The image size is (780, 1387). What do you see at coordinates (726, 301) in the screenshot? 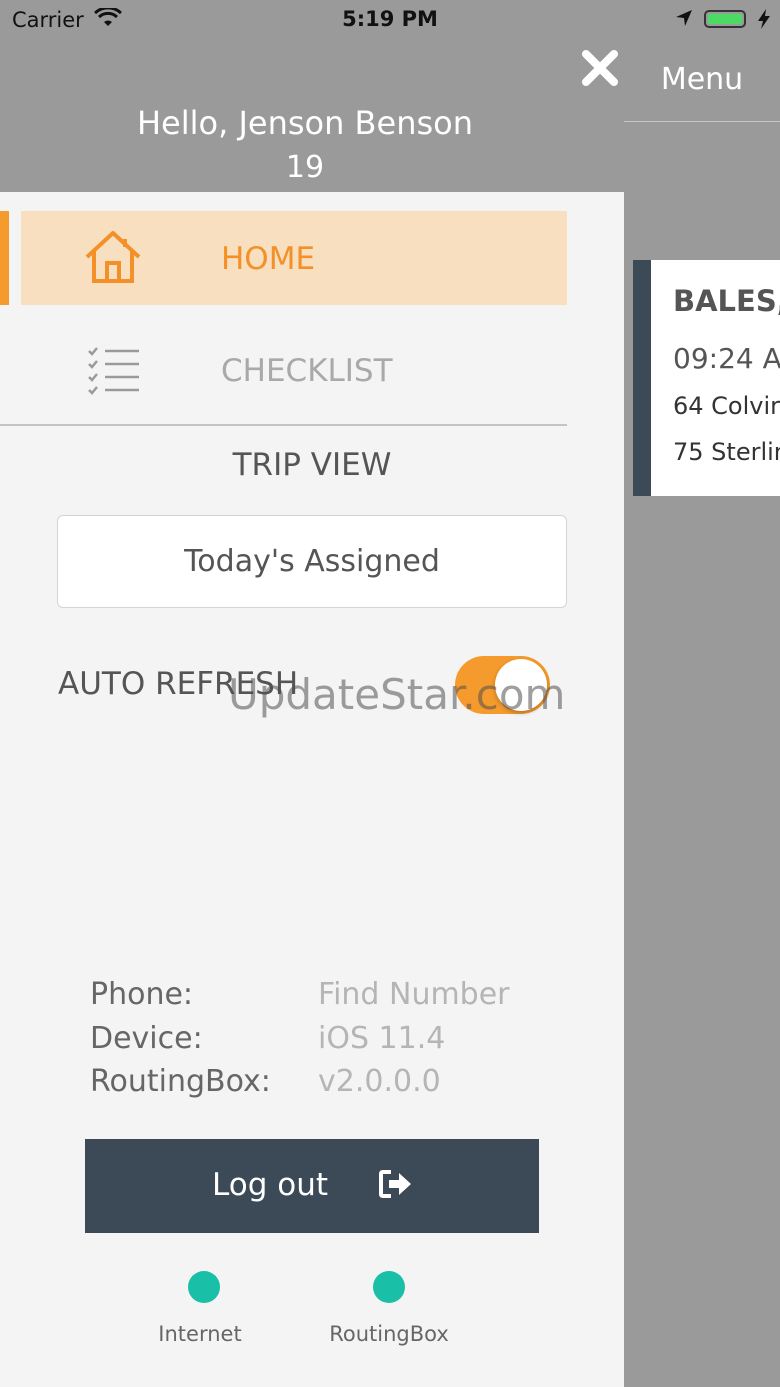
I see `trip-passenger-name: BALES,` at bounding box center [726, 301].